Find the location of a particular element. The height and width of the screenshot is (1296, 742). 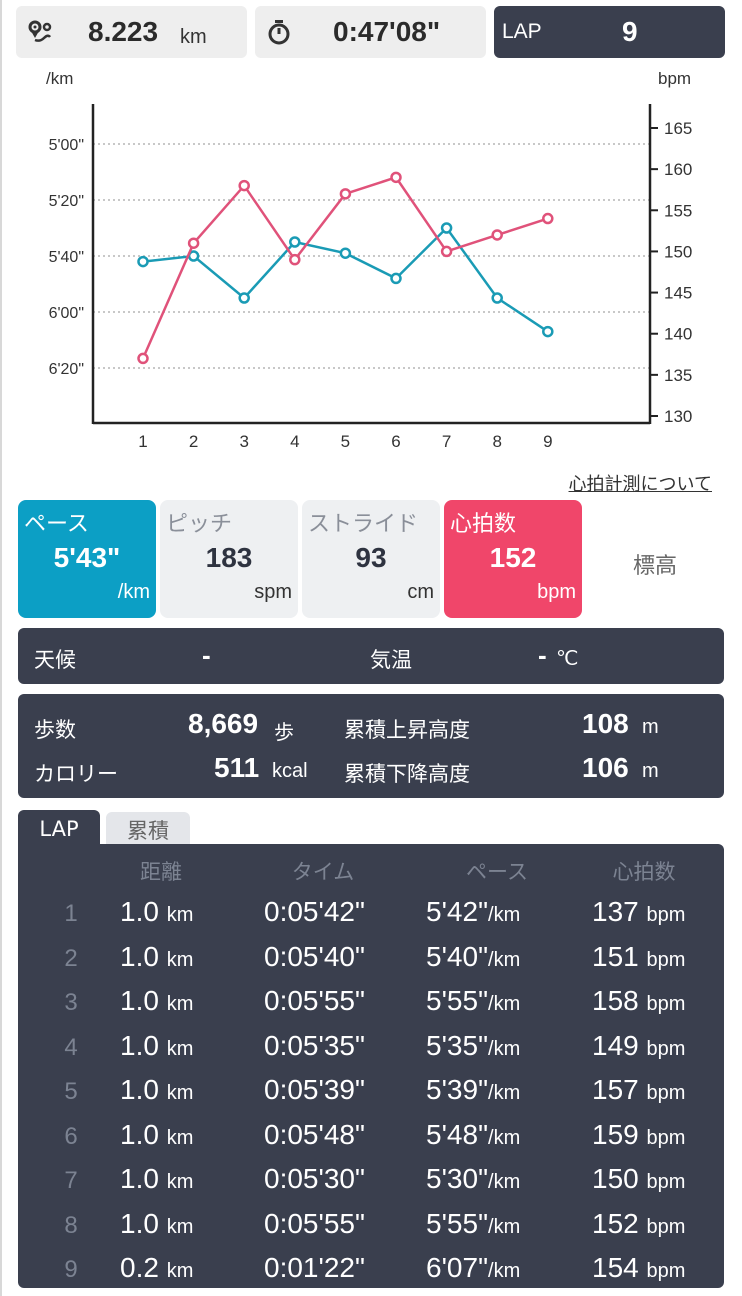

pace-value: 5'43" is located at coordinates (87, 557).